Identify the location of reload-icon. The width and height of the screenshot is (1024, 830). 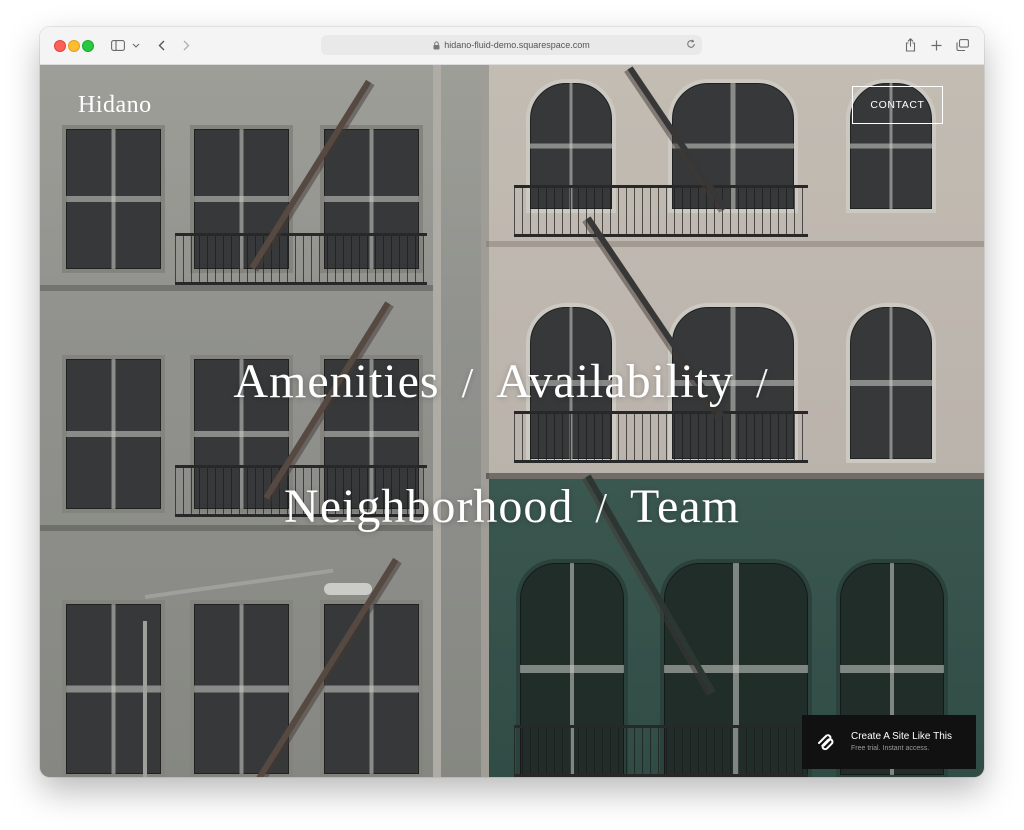
(691, 44).